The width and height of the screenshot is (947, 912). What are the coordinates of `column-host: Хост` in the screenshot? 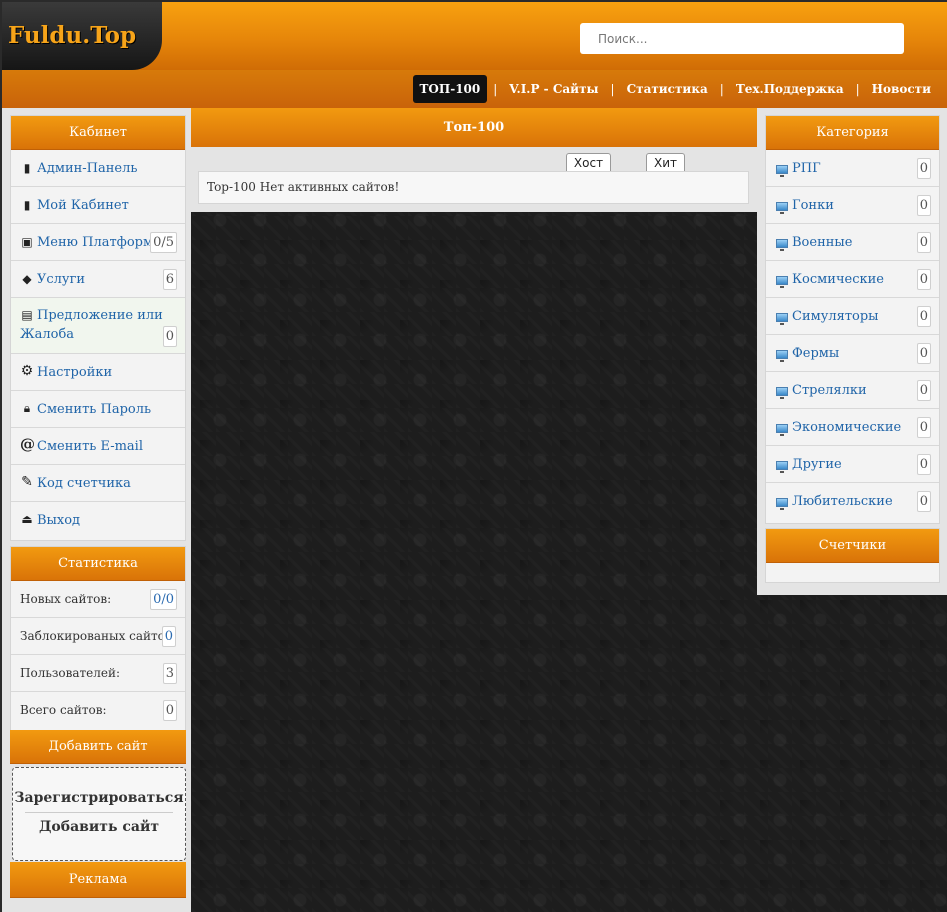 It's located at (588, 163).